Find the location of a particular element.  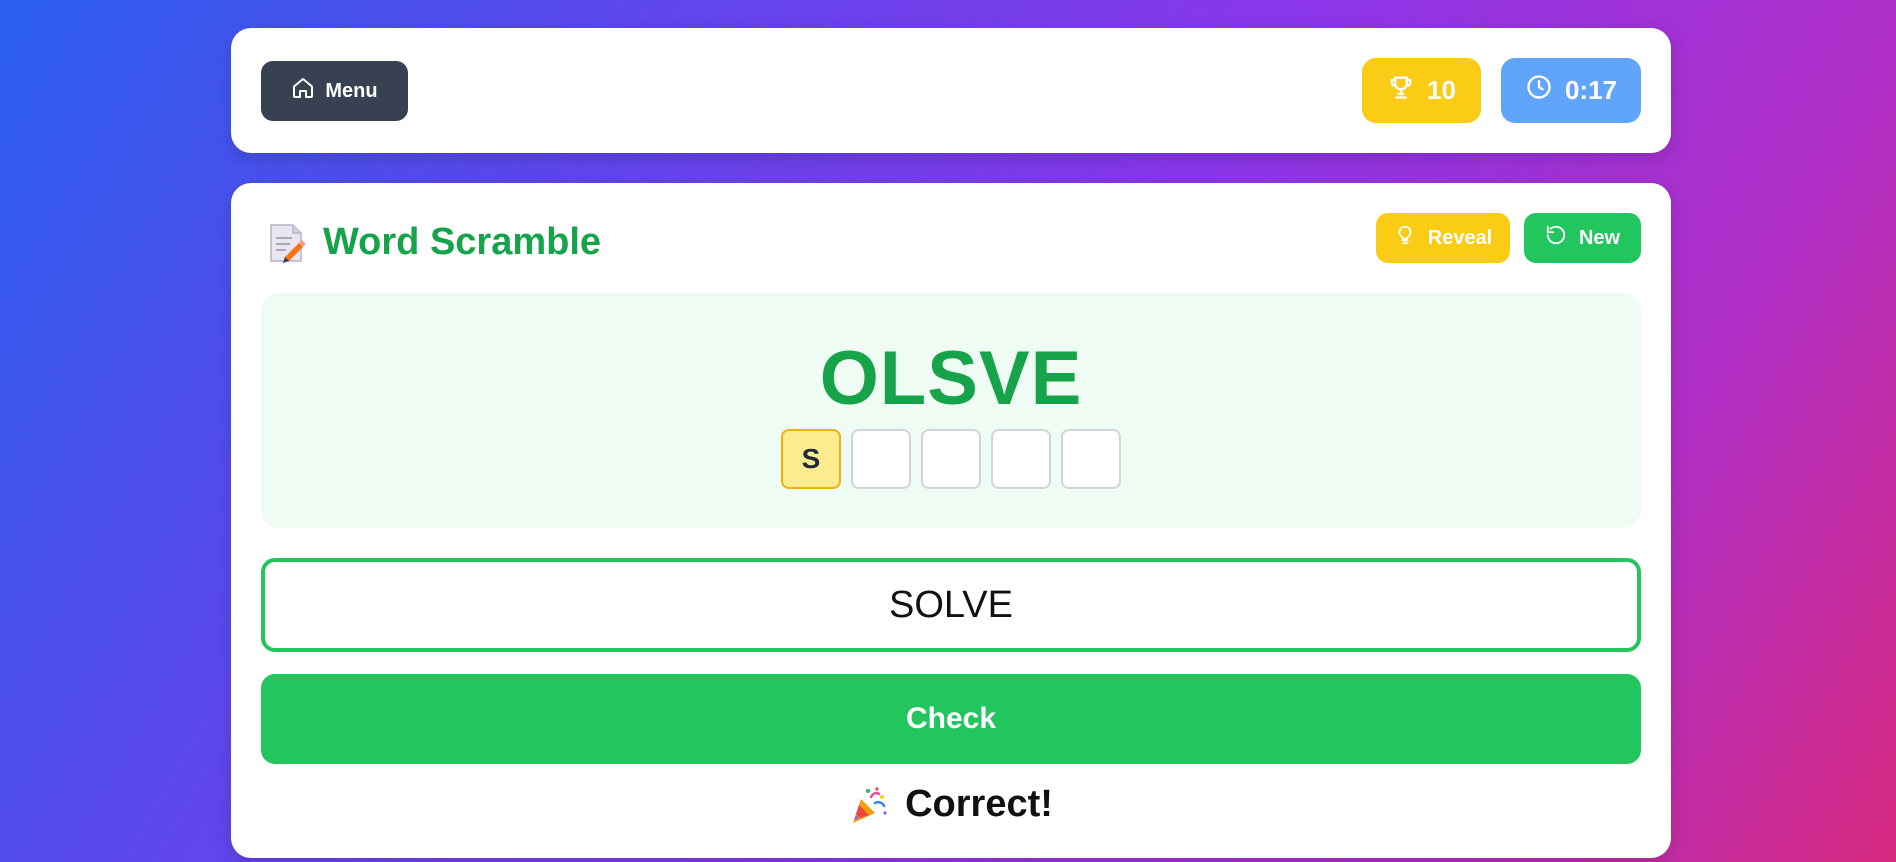

result-message: Correct! is located at coordinates (951, 804).